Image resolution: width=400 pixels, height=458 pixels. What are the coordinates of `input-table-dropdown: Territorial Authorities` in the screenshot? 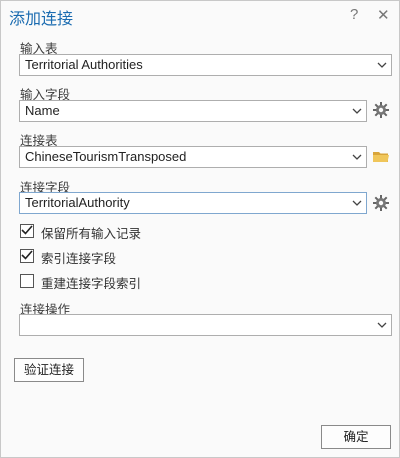 It's located at (205, 65).